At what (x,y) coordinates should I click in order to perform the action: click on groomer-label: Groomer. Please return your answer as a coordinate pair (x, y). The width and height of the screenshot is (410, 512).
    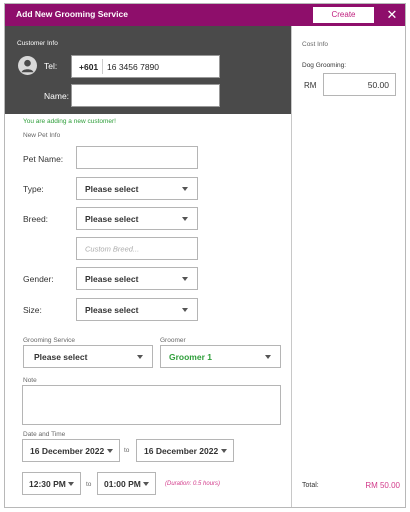
    Looking at the image, I should click on (173, 340).